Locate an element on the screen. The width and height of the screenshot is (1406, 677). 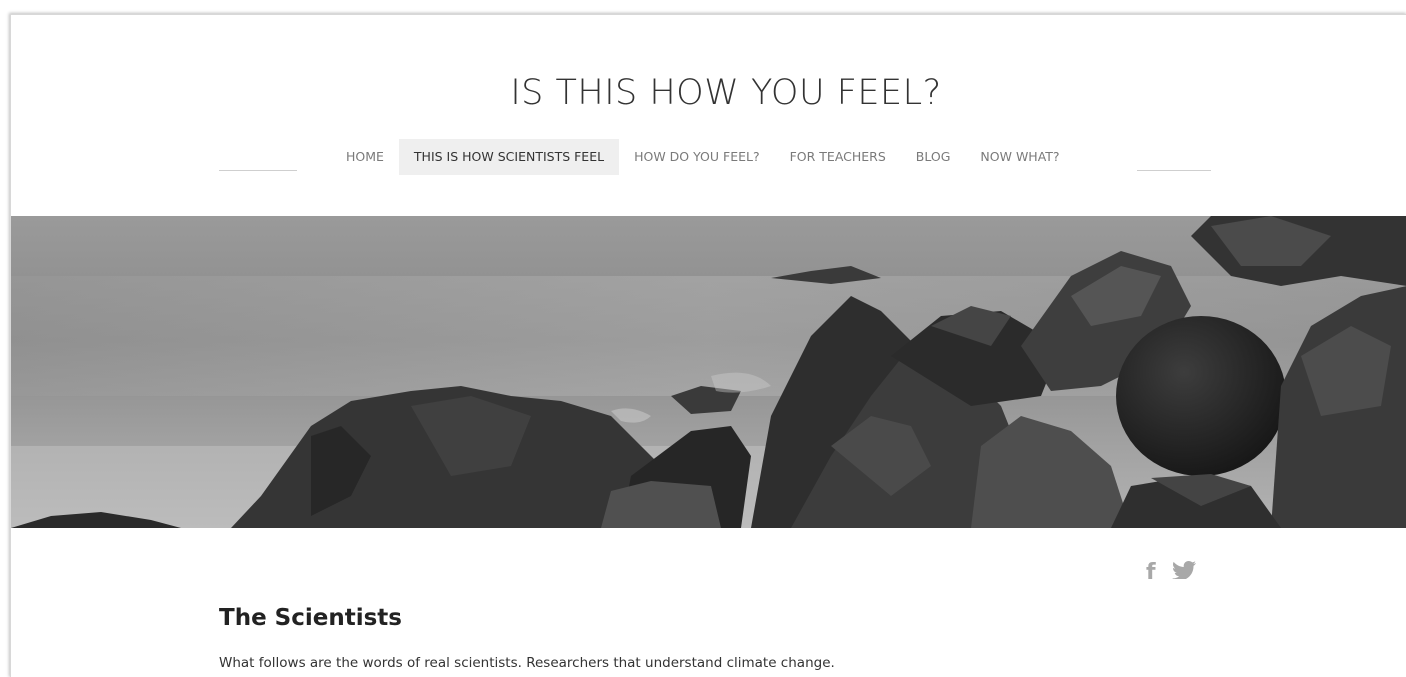
nav-item-for-teachers: FOR TEACHERS is located at coordinates (838, 157).